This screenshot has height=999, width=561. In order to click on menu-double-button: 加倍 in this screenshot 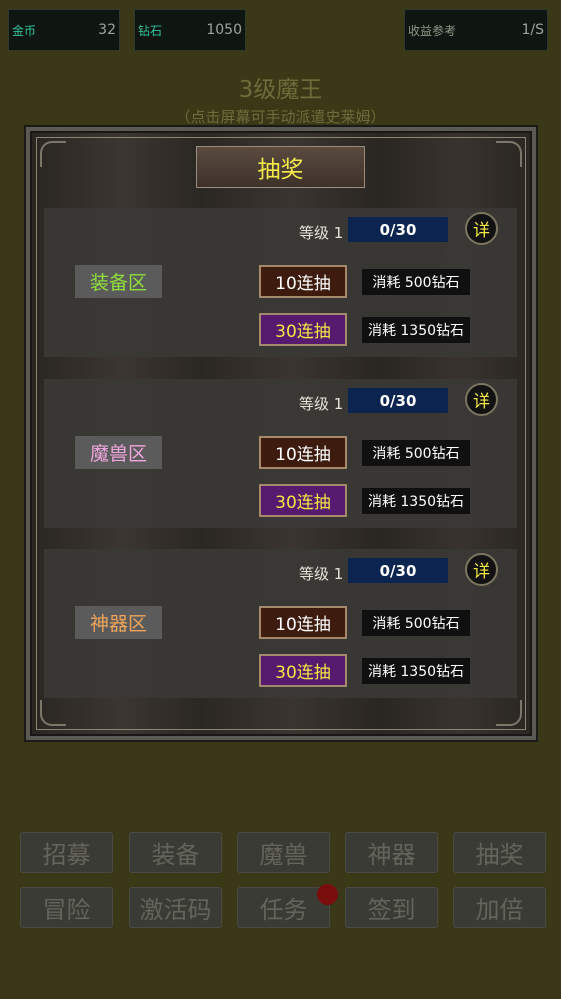, I will do `click(499, 907)`.